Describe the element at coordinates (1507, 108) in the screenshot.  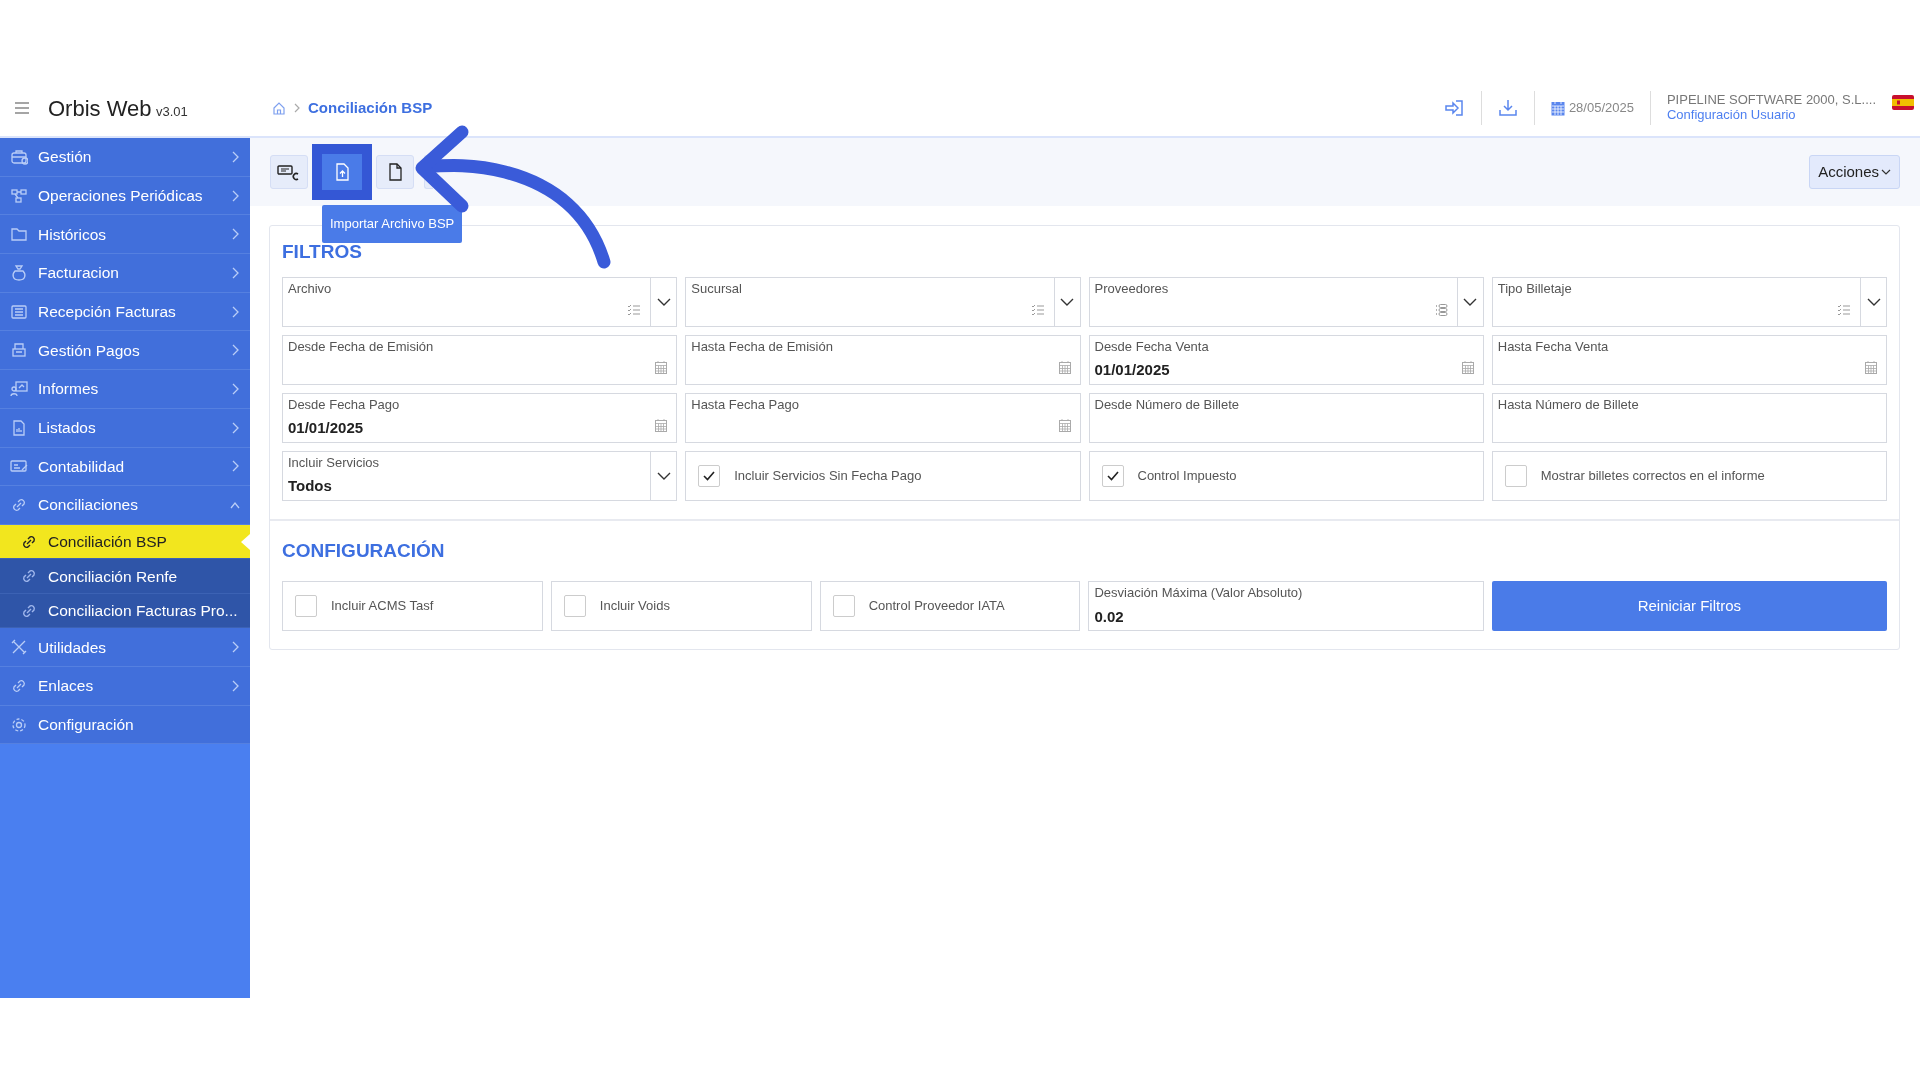
I see `download-icon` at that location.